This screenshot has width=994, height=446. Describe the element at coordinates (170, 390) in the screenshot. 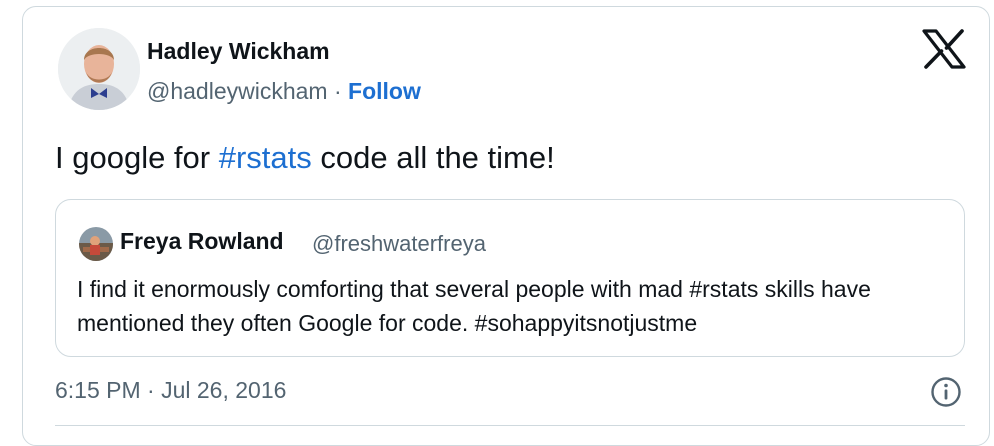

I see `tweet-timestamp: 6:15 PM · Jul 26, 2016` at that location.